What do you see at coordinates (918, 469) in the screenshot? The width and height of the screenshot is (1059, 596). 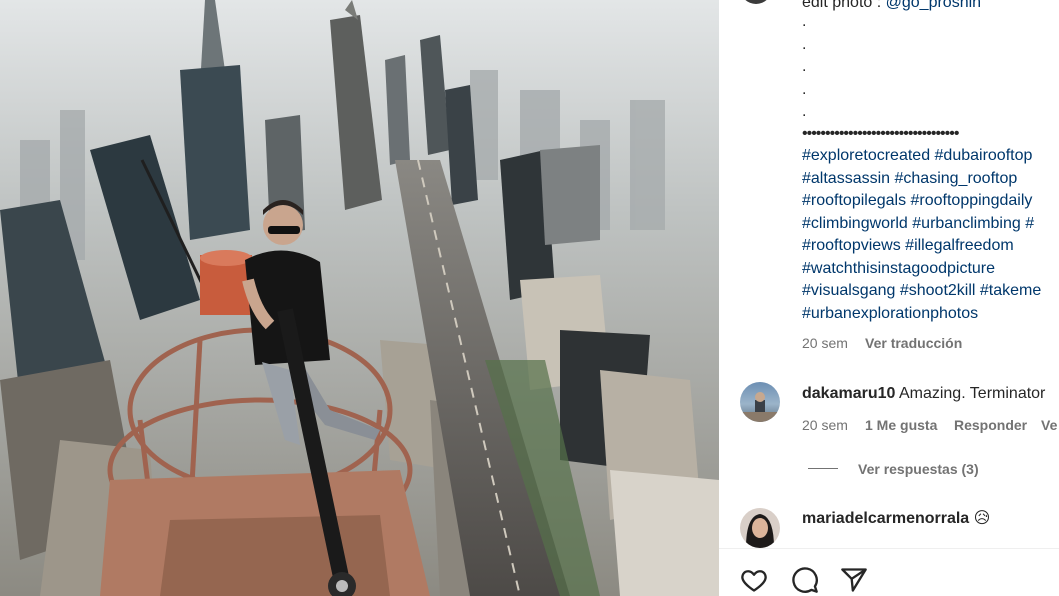 I see `view-replies-button: Ver respuestas (3)` at bounding box center [918, 469].